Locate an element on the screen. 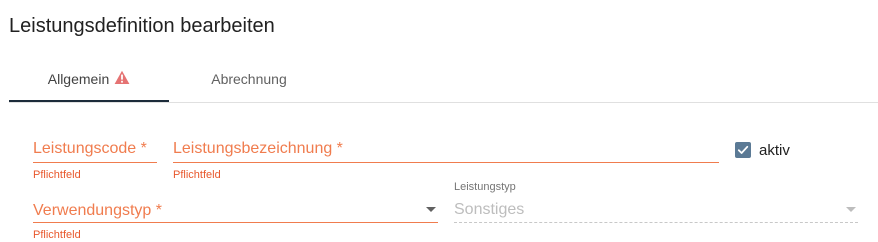 The image size is (878, 242). leistungsbezeichnung-field: Leistungsbezeichnung * Pflichtfeld is located at coordinates (446, 159).